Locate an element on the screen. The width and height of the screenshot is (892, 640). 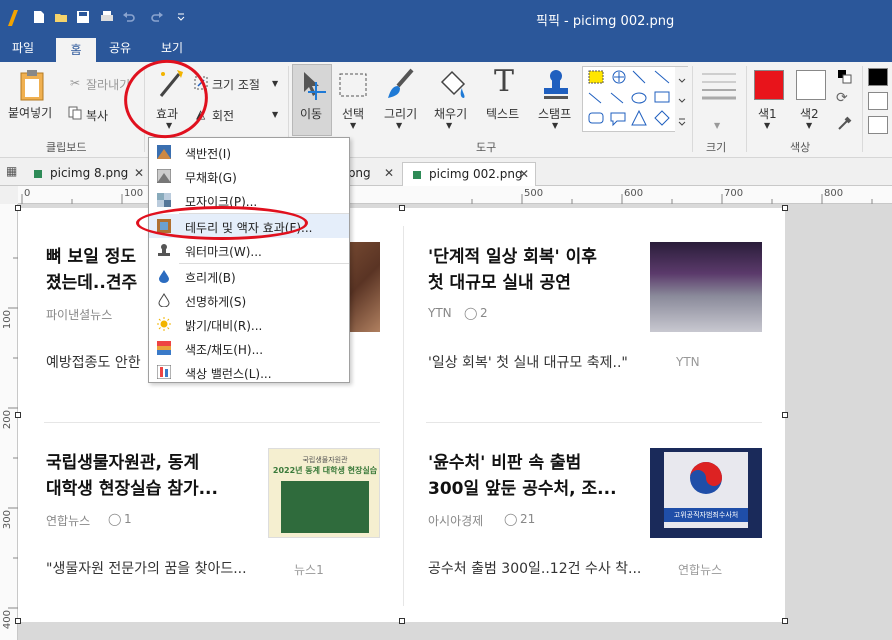
undo-icon is located at coordinates (129, 17).